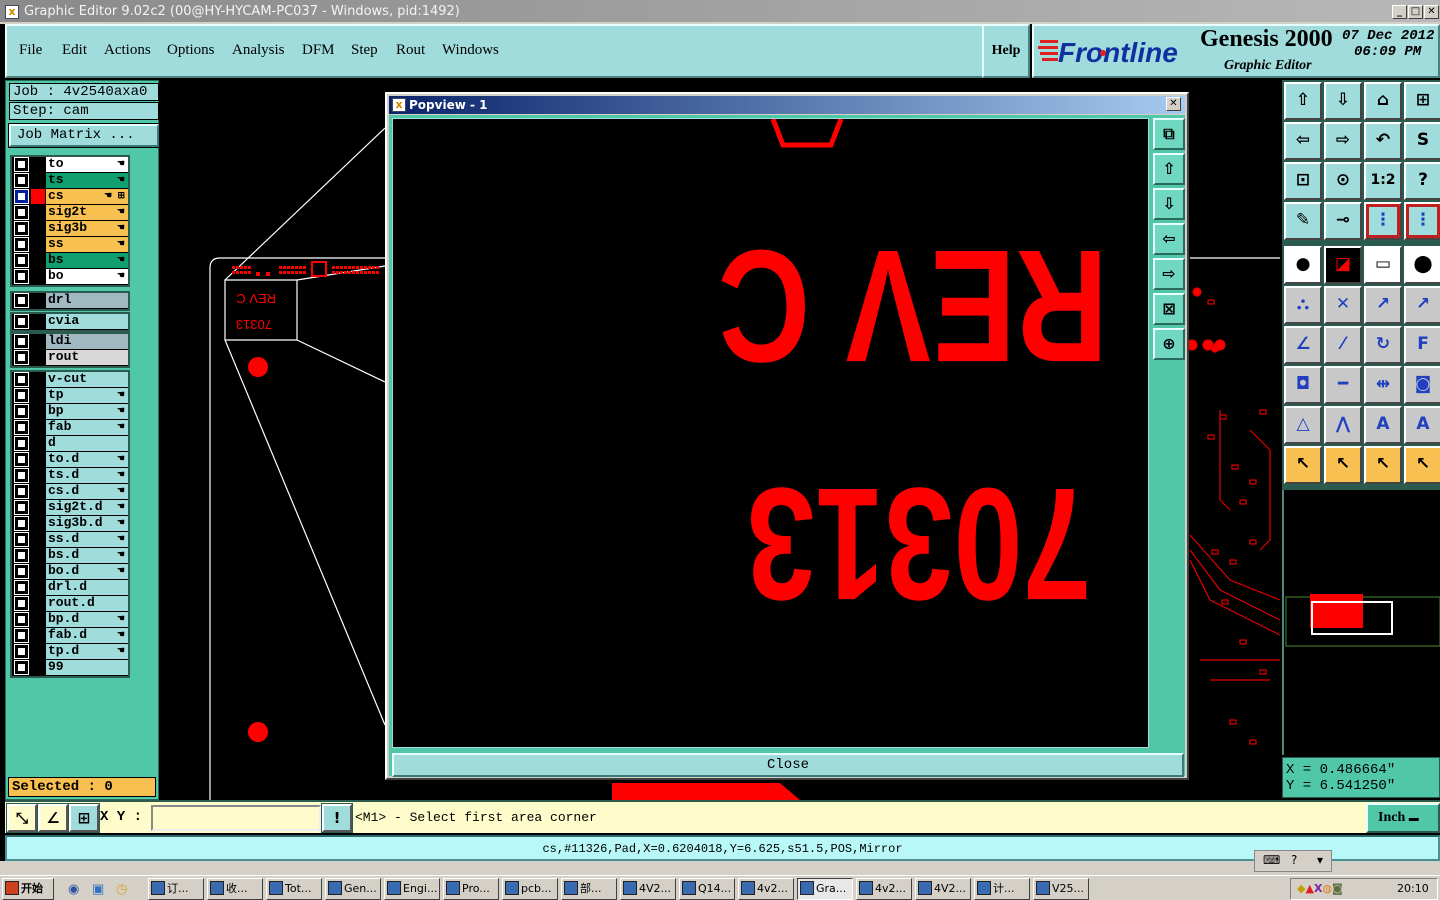 The height and width of the screenshot is (900, 1440). I want to click on layer-row-drl.d: drl.d, so click(70, 587).